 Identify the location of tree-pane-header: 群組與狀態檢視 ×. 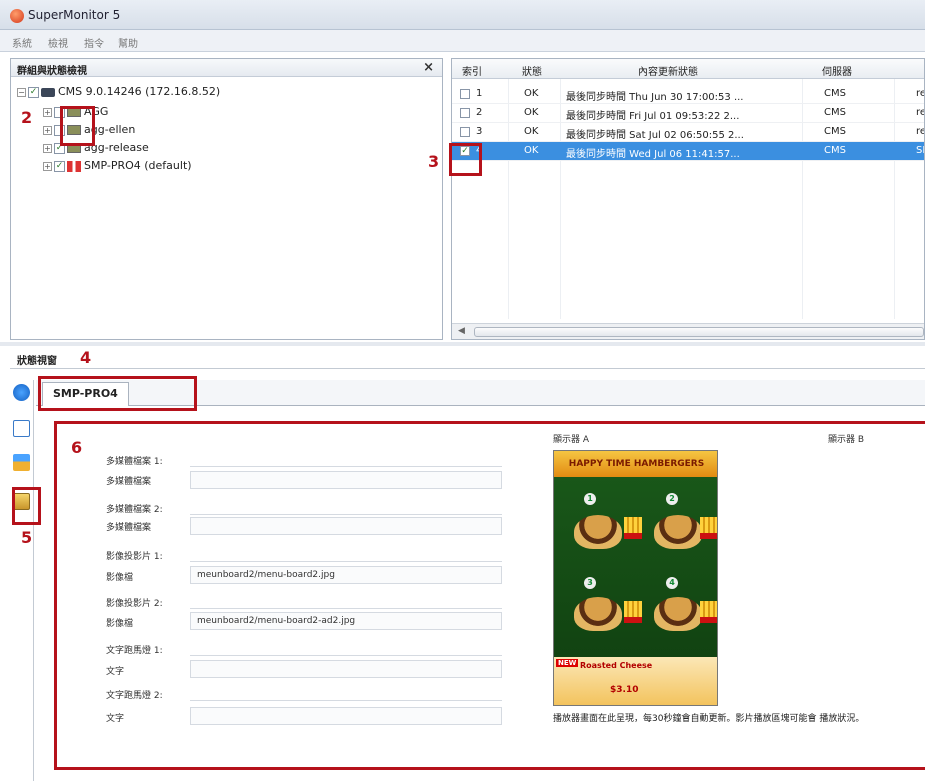
(226, 68).